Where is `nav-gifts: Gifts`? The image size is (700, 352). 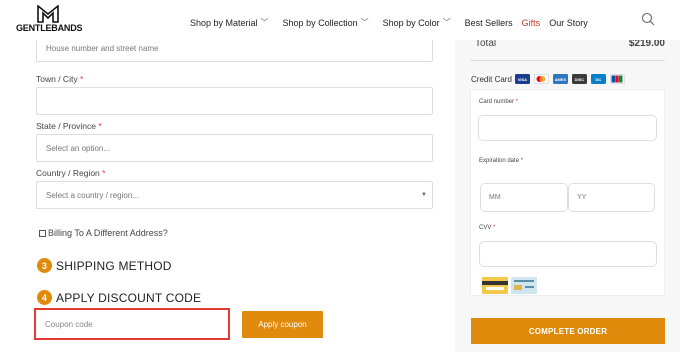 nav-gifts: Gifts is located at coordinates (531, 22).